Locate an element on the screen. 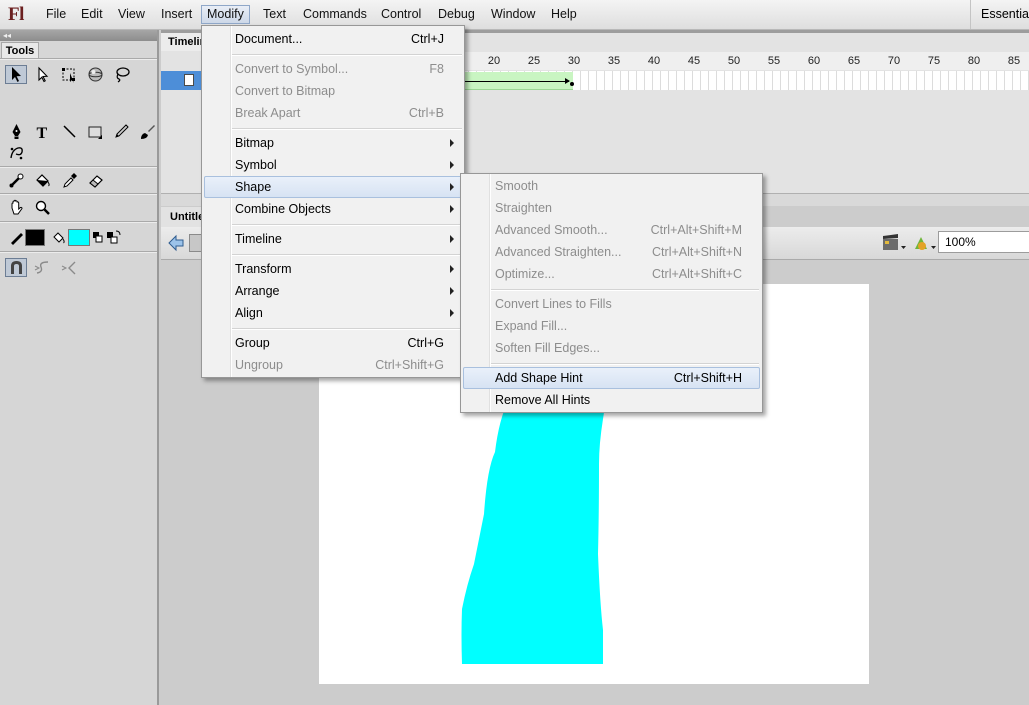 The width and height of the screenshot is (1029, 705). zoom-tool-icon is located at coordinates (42, 207).